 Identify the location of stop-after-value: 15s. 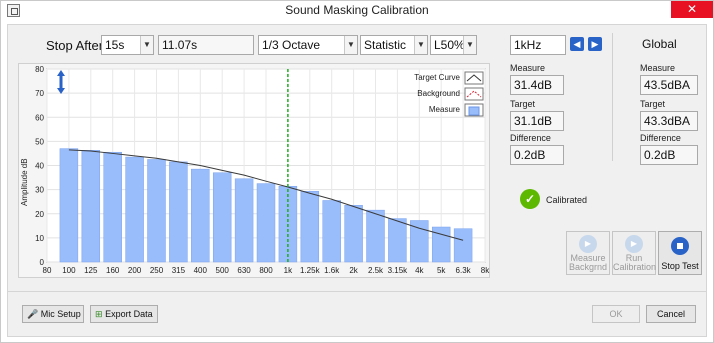
(115, 45).